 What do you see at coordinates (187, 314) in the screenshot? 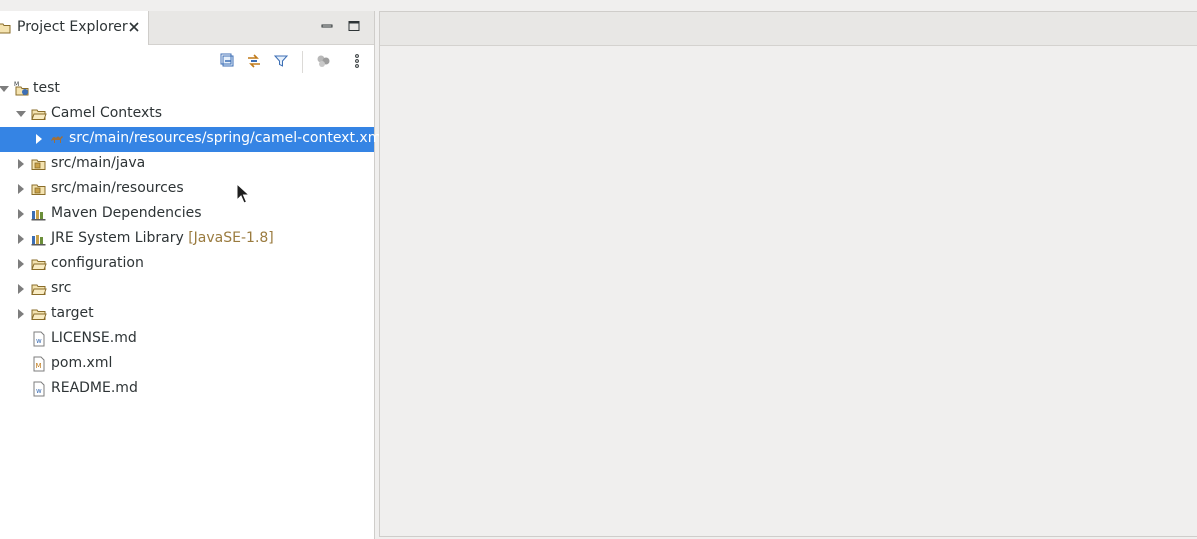
I see `tree-item-target: target` at bounding box center [187, 314].